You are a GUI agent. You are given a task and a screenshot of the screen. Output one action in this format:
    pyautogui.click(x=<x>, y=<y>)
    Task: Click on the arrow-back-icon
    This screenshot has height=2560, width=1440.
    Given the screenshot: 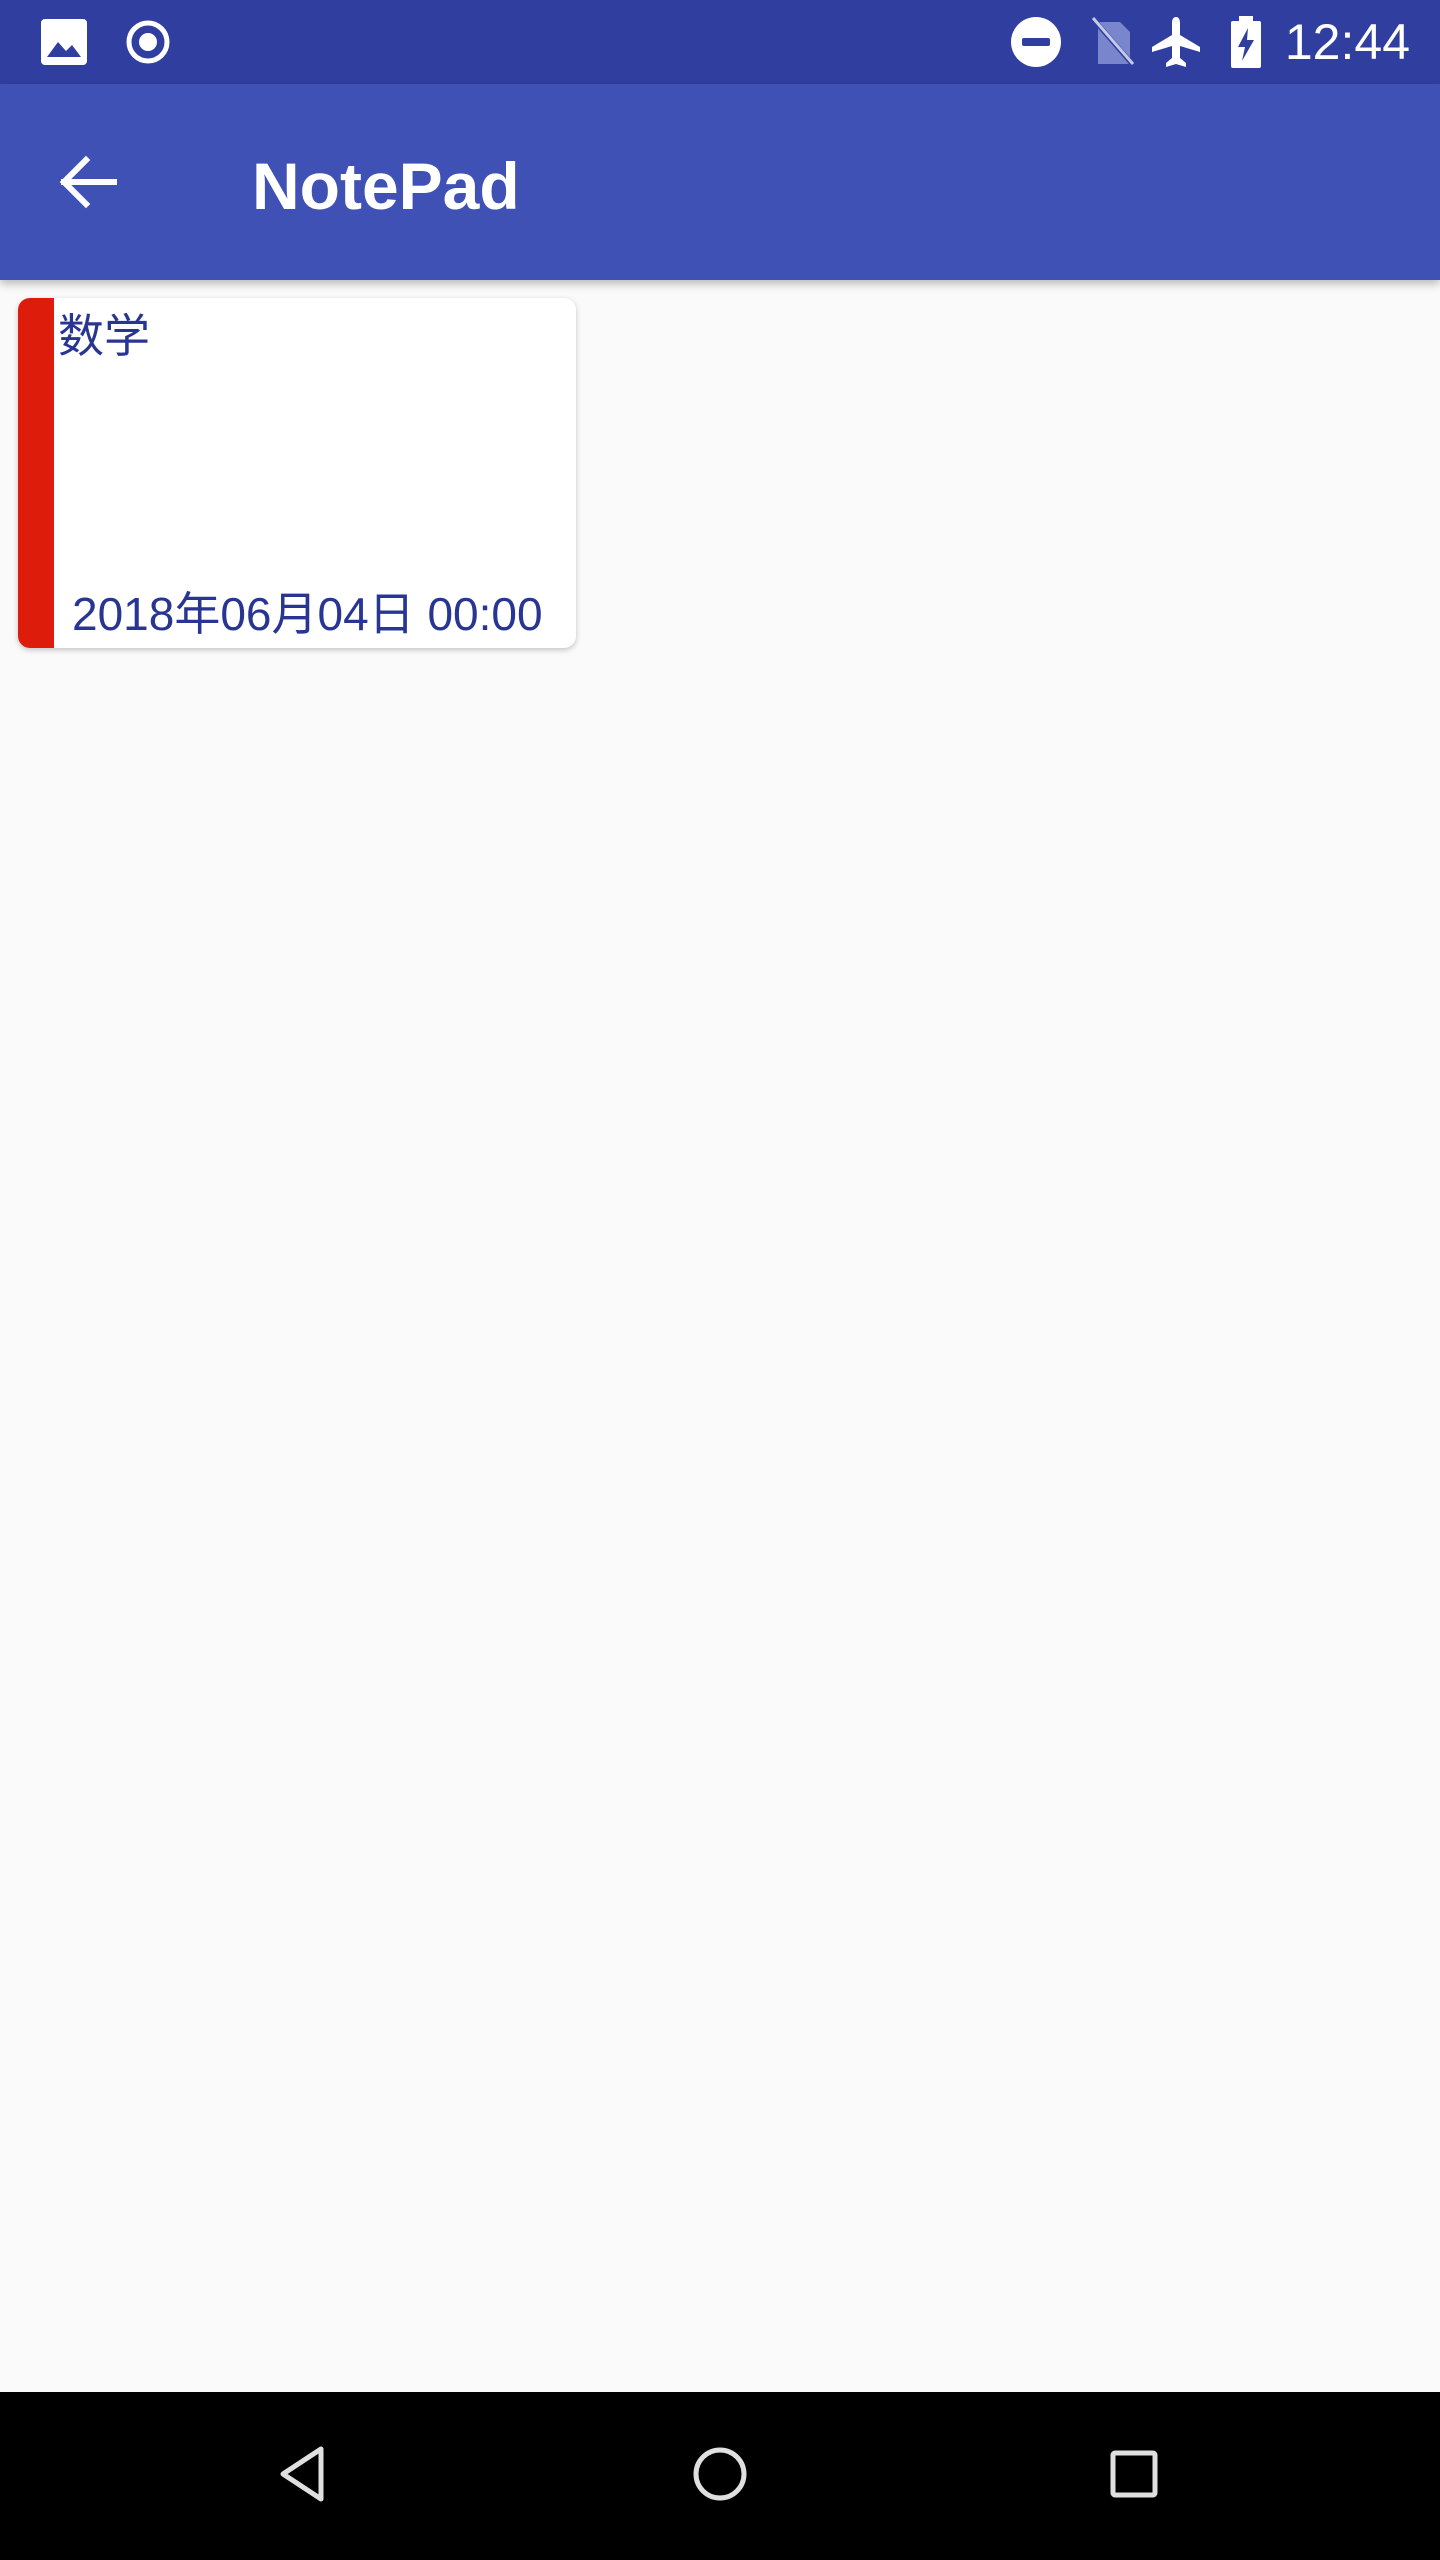 What is the action you would take?
    pyautogui.click(x=88, y=184)
    